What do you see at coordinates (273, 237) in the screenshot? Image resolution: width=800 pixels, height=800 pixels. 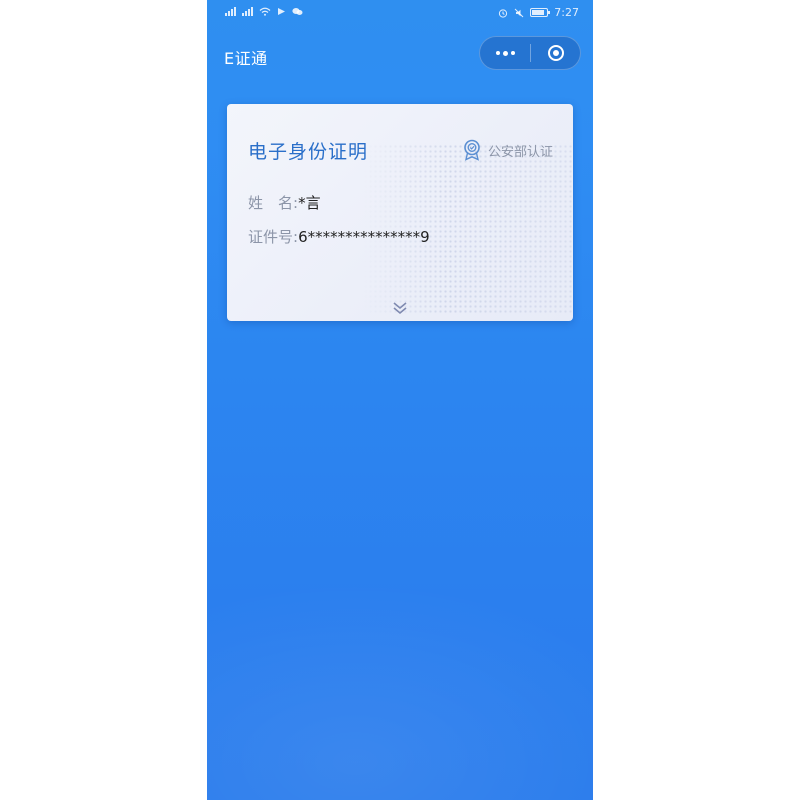 I see `id-number-label: 证件号:` at bounding box center [273, 237].